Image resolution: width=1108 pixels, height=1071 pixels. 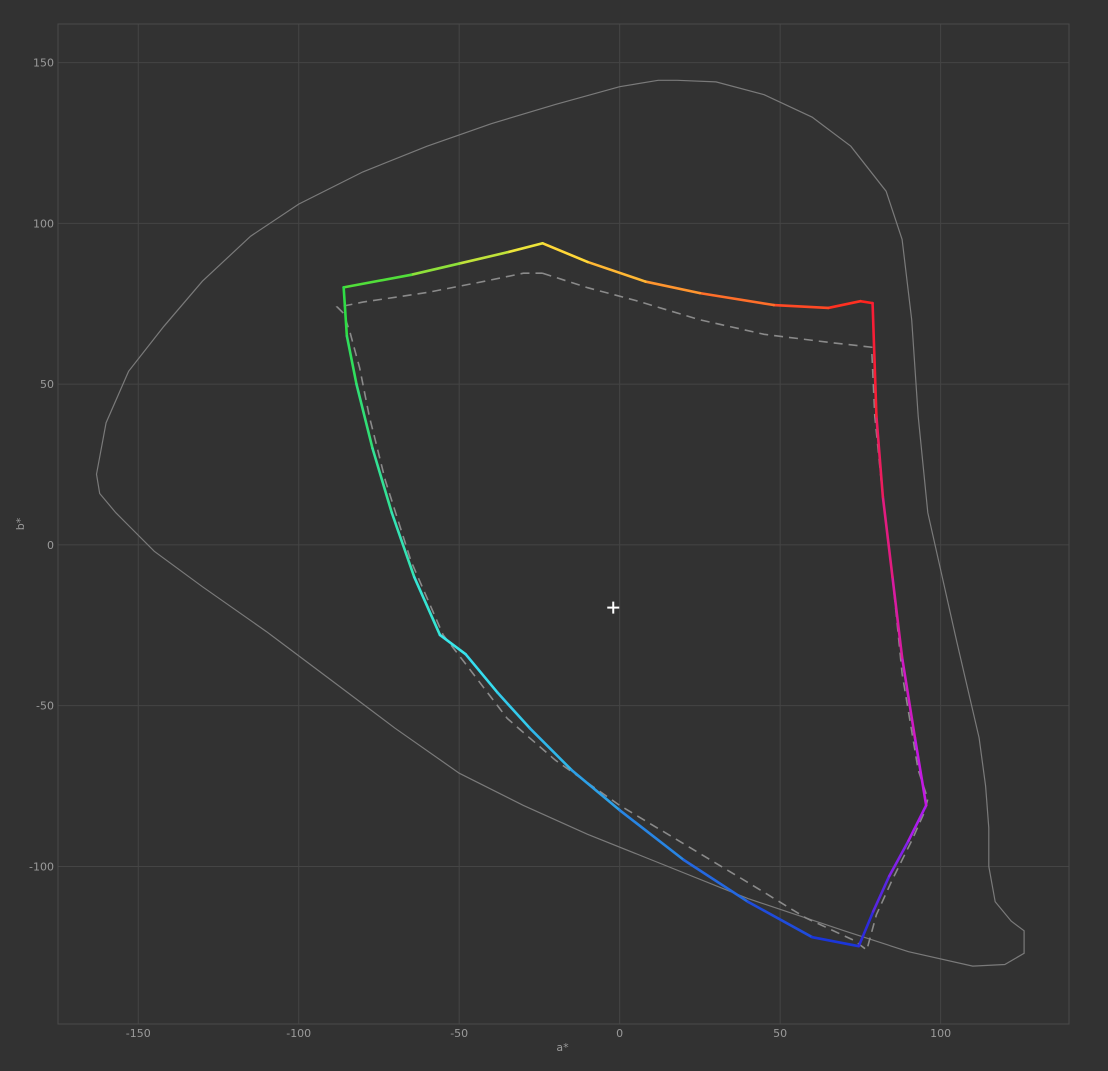 What do you see at coordinates (619, 1033) in the screenshot?
I see `x-tick-label: 0` at bounding box center [619, 1033].